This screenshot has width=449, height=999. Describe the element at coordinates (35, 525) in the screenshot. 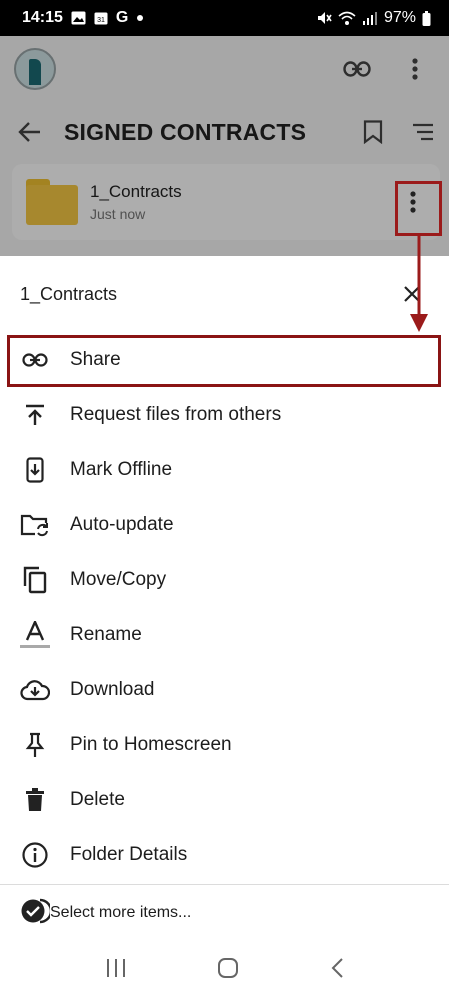

I see `folder-sync-icon` at that location.